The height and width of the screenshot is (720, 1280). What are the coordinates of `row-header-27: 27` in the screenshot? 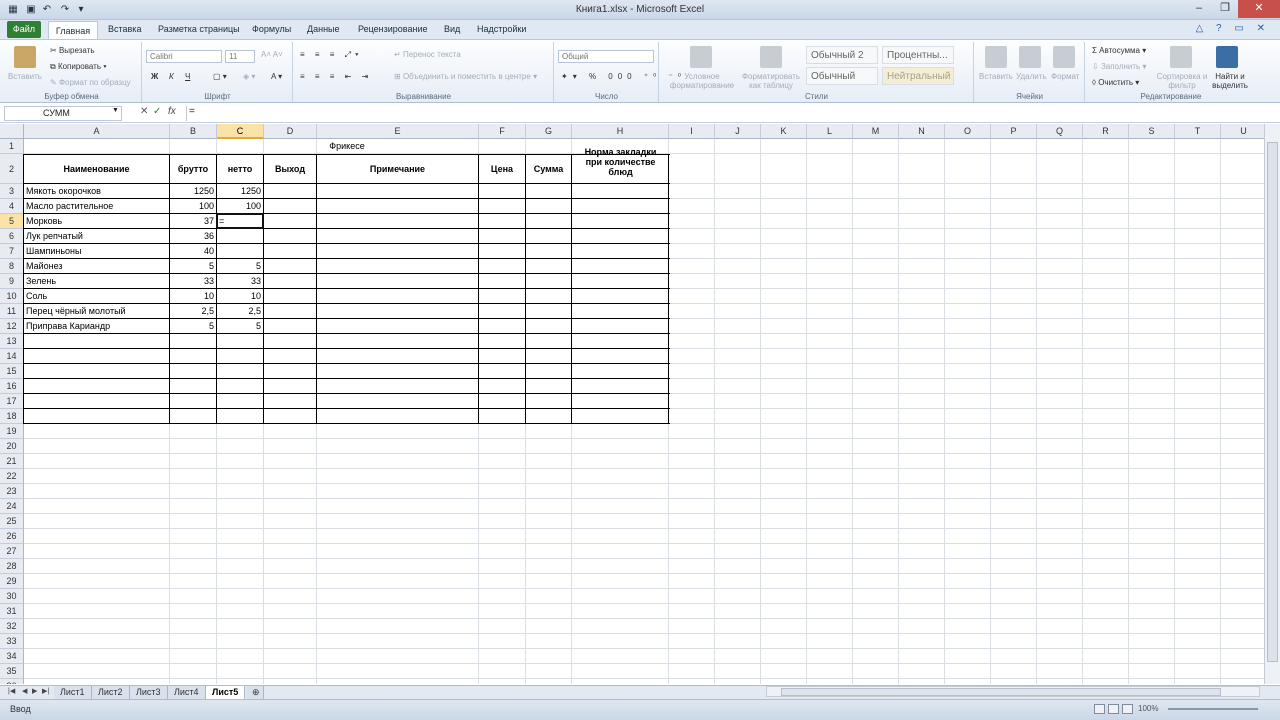 It's located at (12, 551).